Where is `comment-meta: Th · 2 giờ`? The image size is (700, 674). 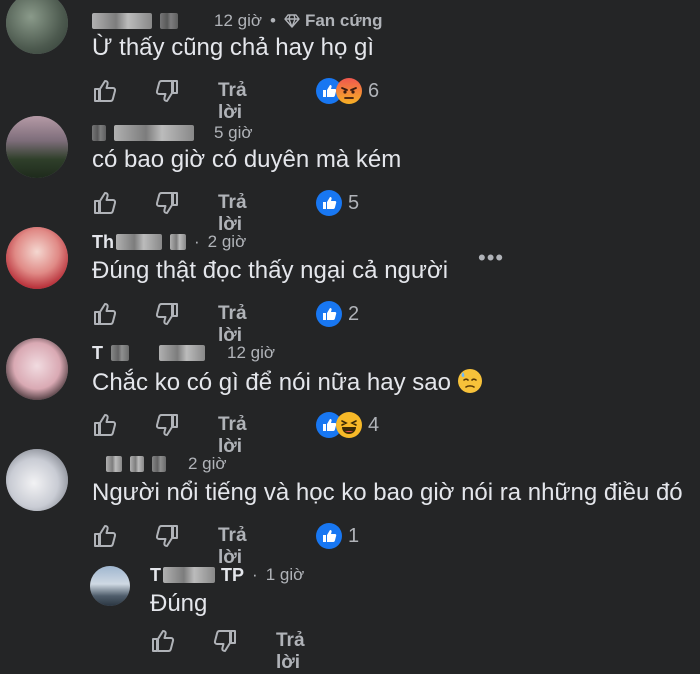 comment-meta: Th · 2 giờ is located at coordinates (169, 242).